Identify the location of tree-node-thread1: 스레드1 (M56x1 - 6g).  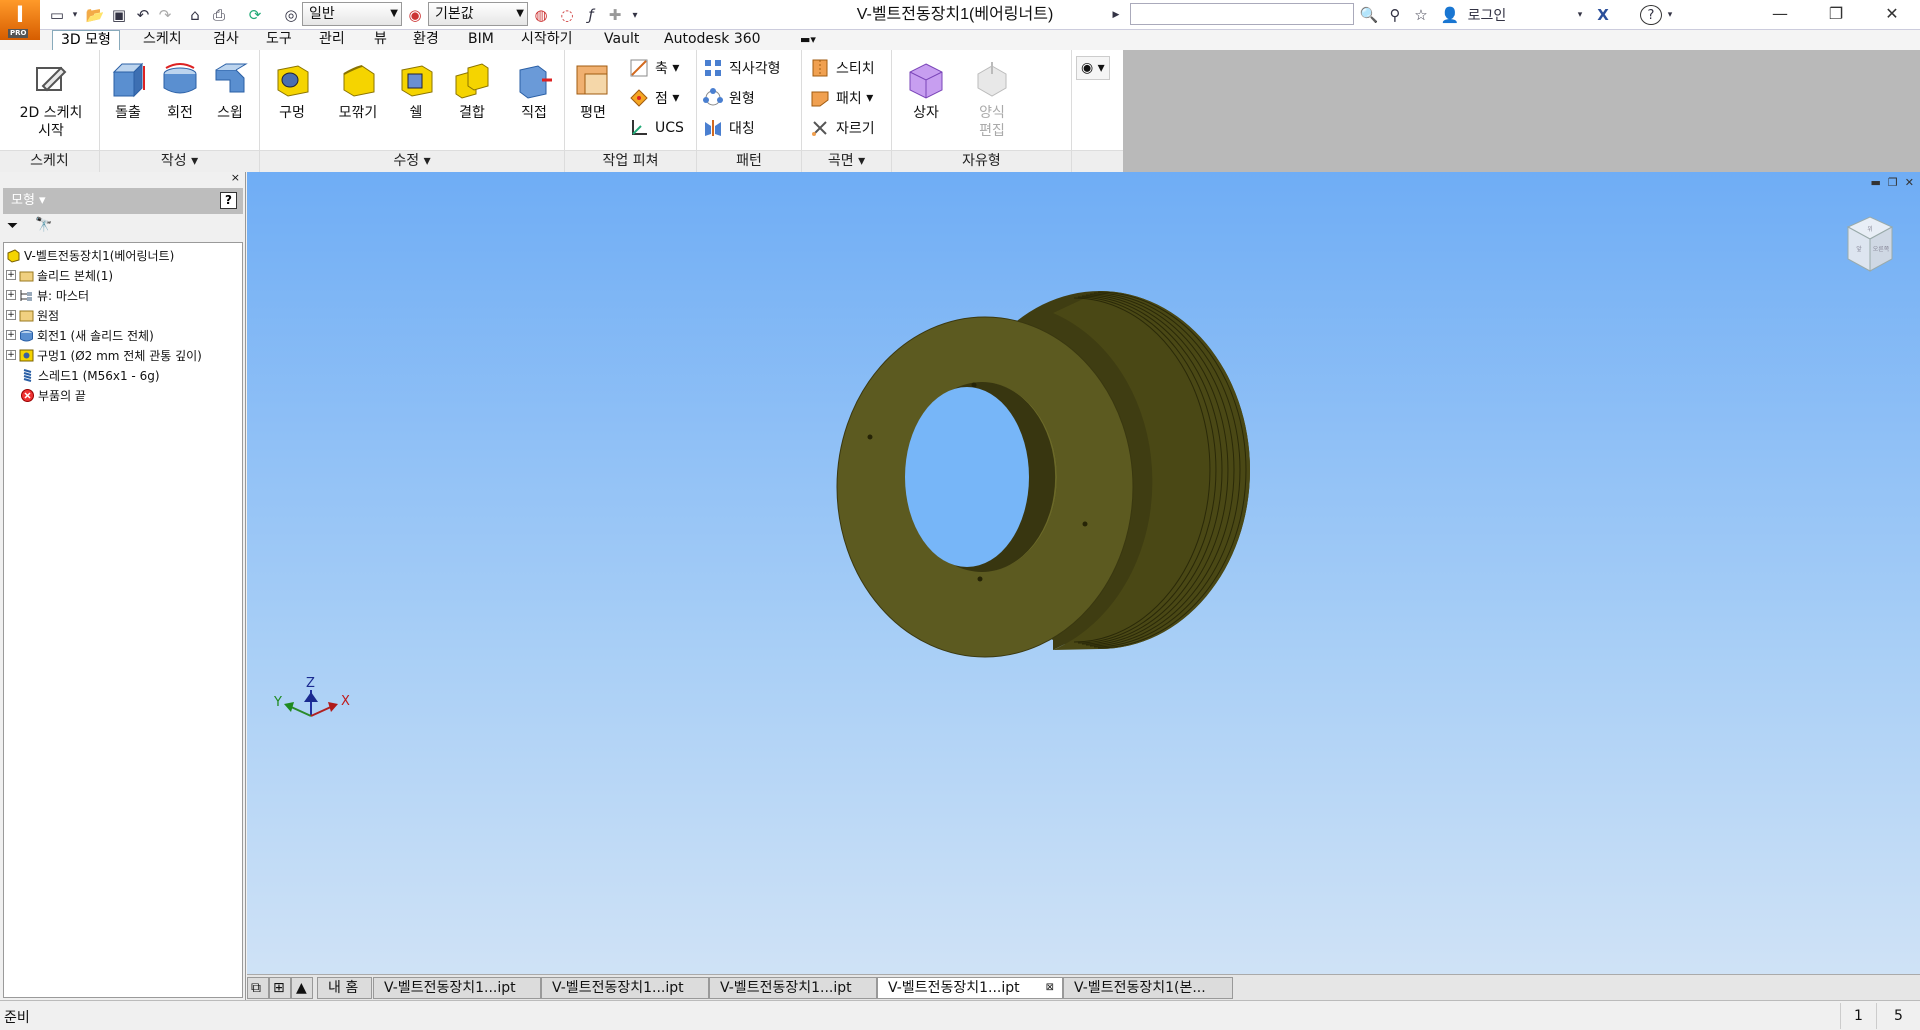
(90, 375).